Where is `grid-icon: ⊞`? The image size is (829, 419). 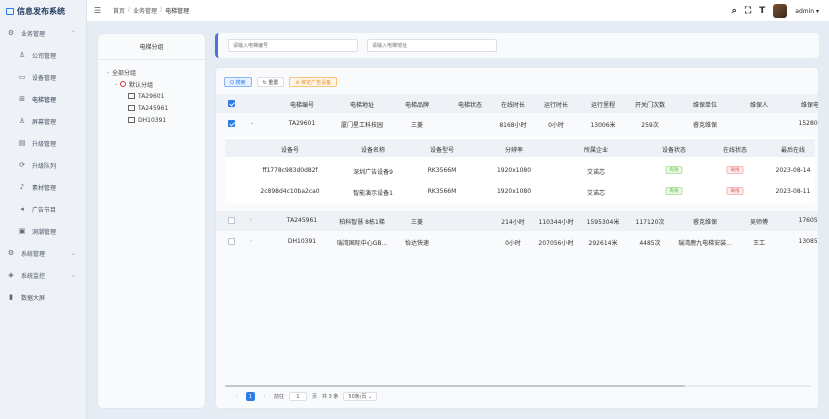 grid-icon: ⊞ is located at coordinates (22, 99).